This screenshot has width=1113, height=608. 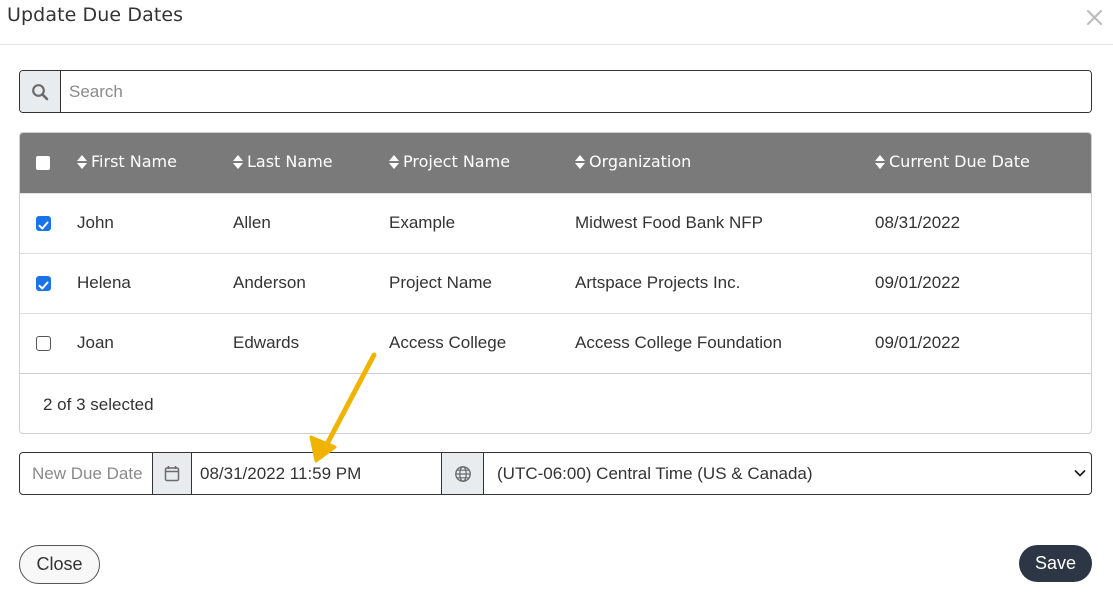 What do you see at coordinates (556, 22) in the screenshot?
I see `modal-header: Update Due Dates` at bounding box center [556, 22].